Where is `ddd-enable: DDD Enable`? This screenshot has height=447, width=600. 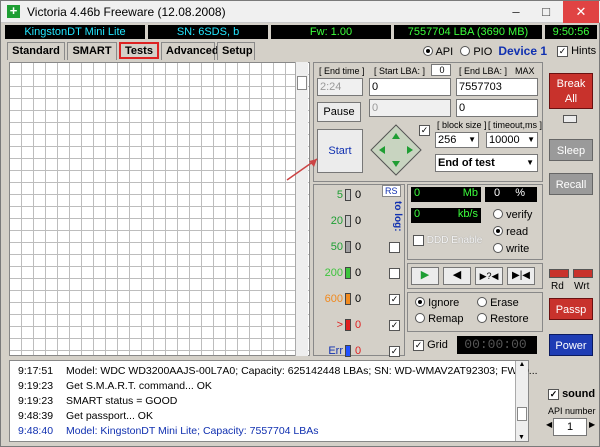
ddd-enable: DDD Enable is located at coordinates (447, 240).